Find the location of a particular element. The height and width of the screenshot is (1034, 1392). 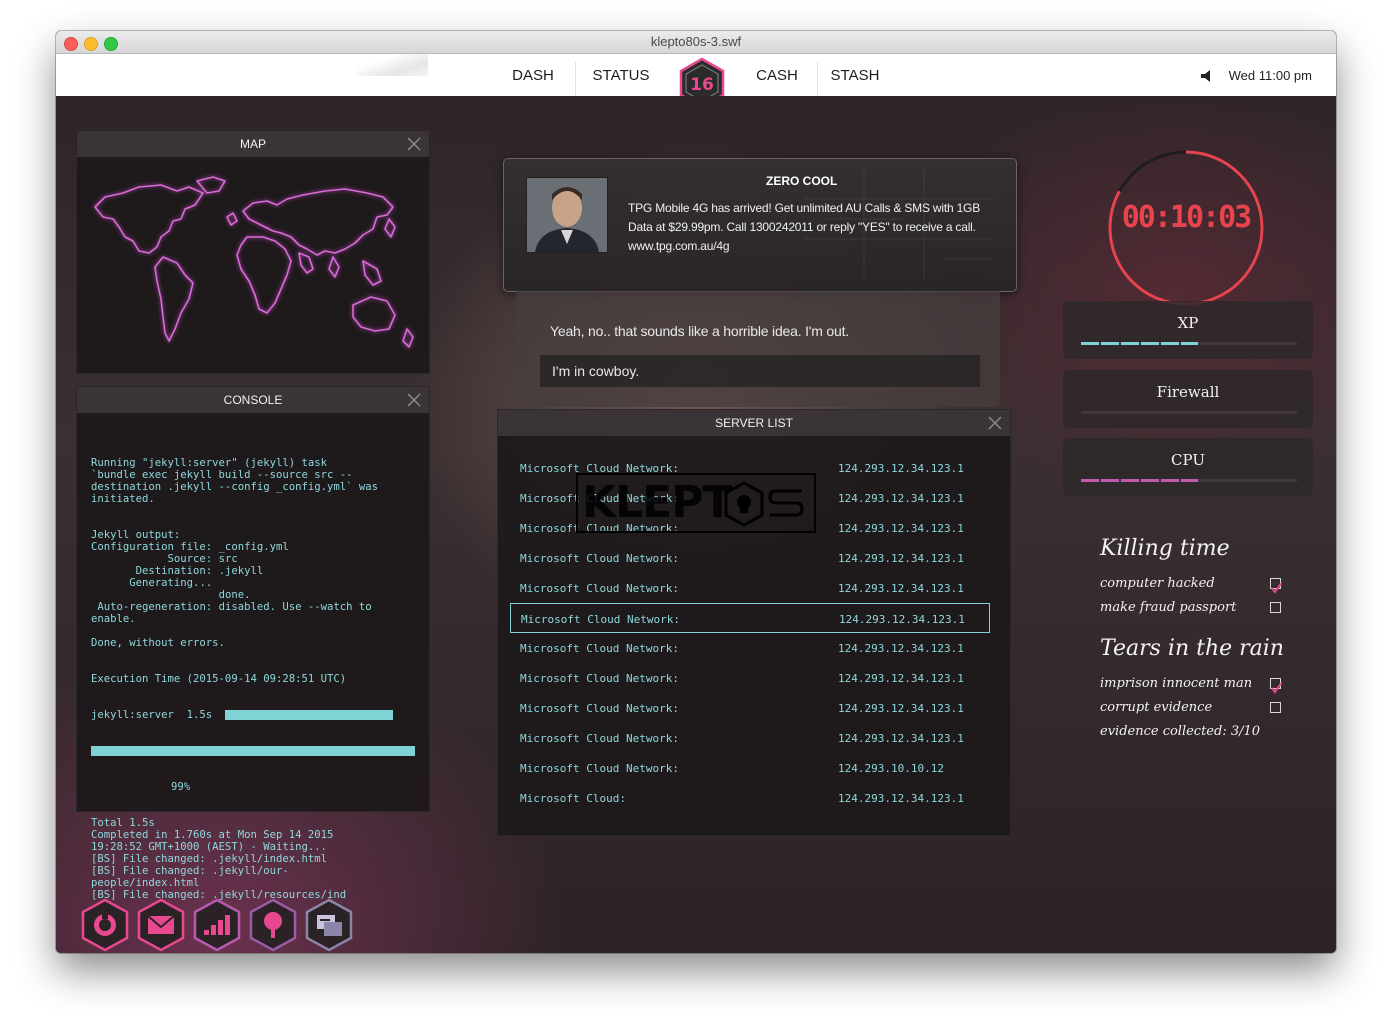

stat-fill is located at coordinates (1139, 343).